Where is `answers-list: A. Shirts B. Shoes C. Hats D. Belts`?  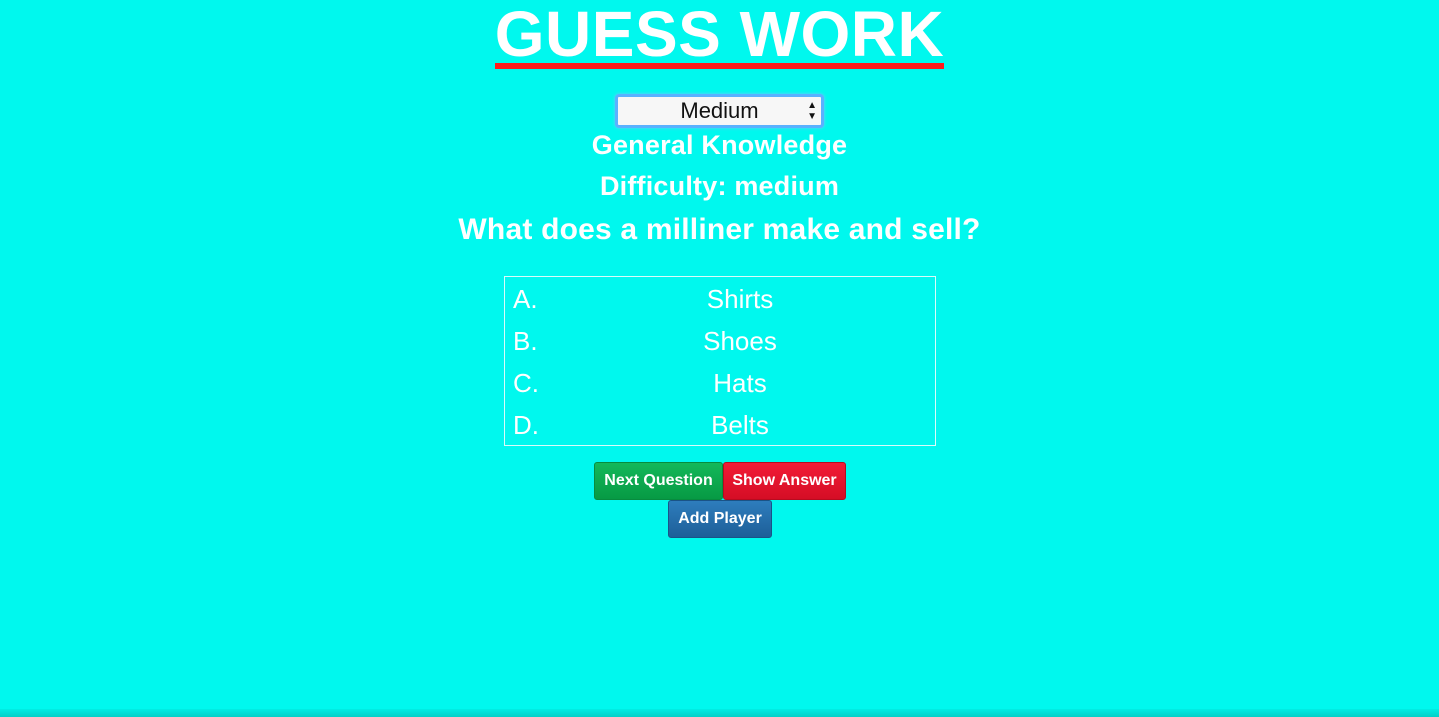 answers-list: A. Shirts B. Shoes C. Hats D. Belts is located at coordinates (720, 361).